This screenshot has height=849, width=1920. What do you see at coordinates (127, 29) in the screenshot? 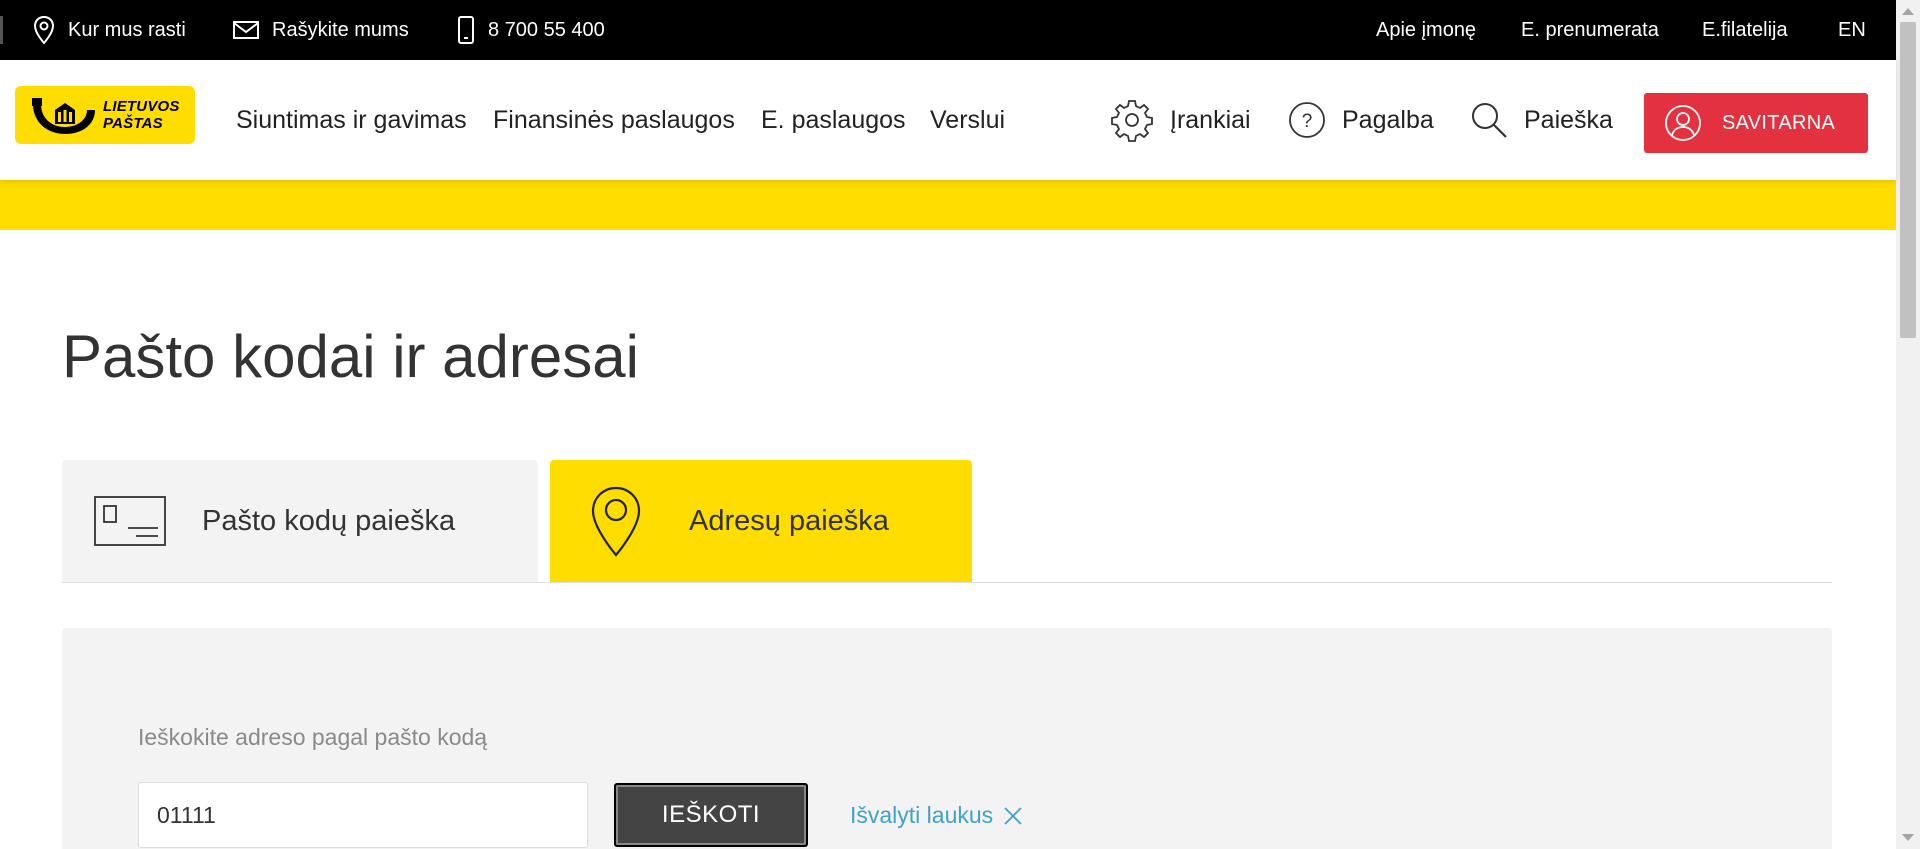
I see `find-us-label: Kur mus rasti` at bounding box center [127, 29].